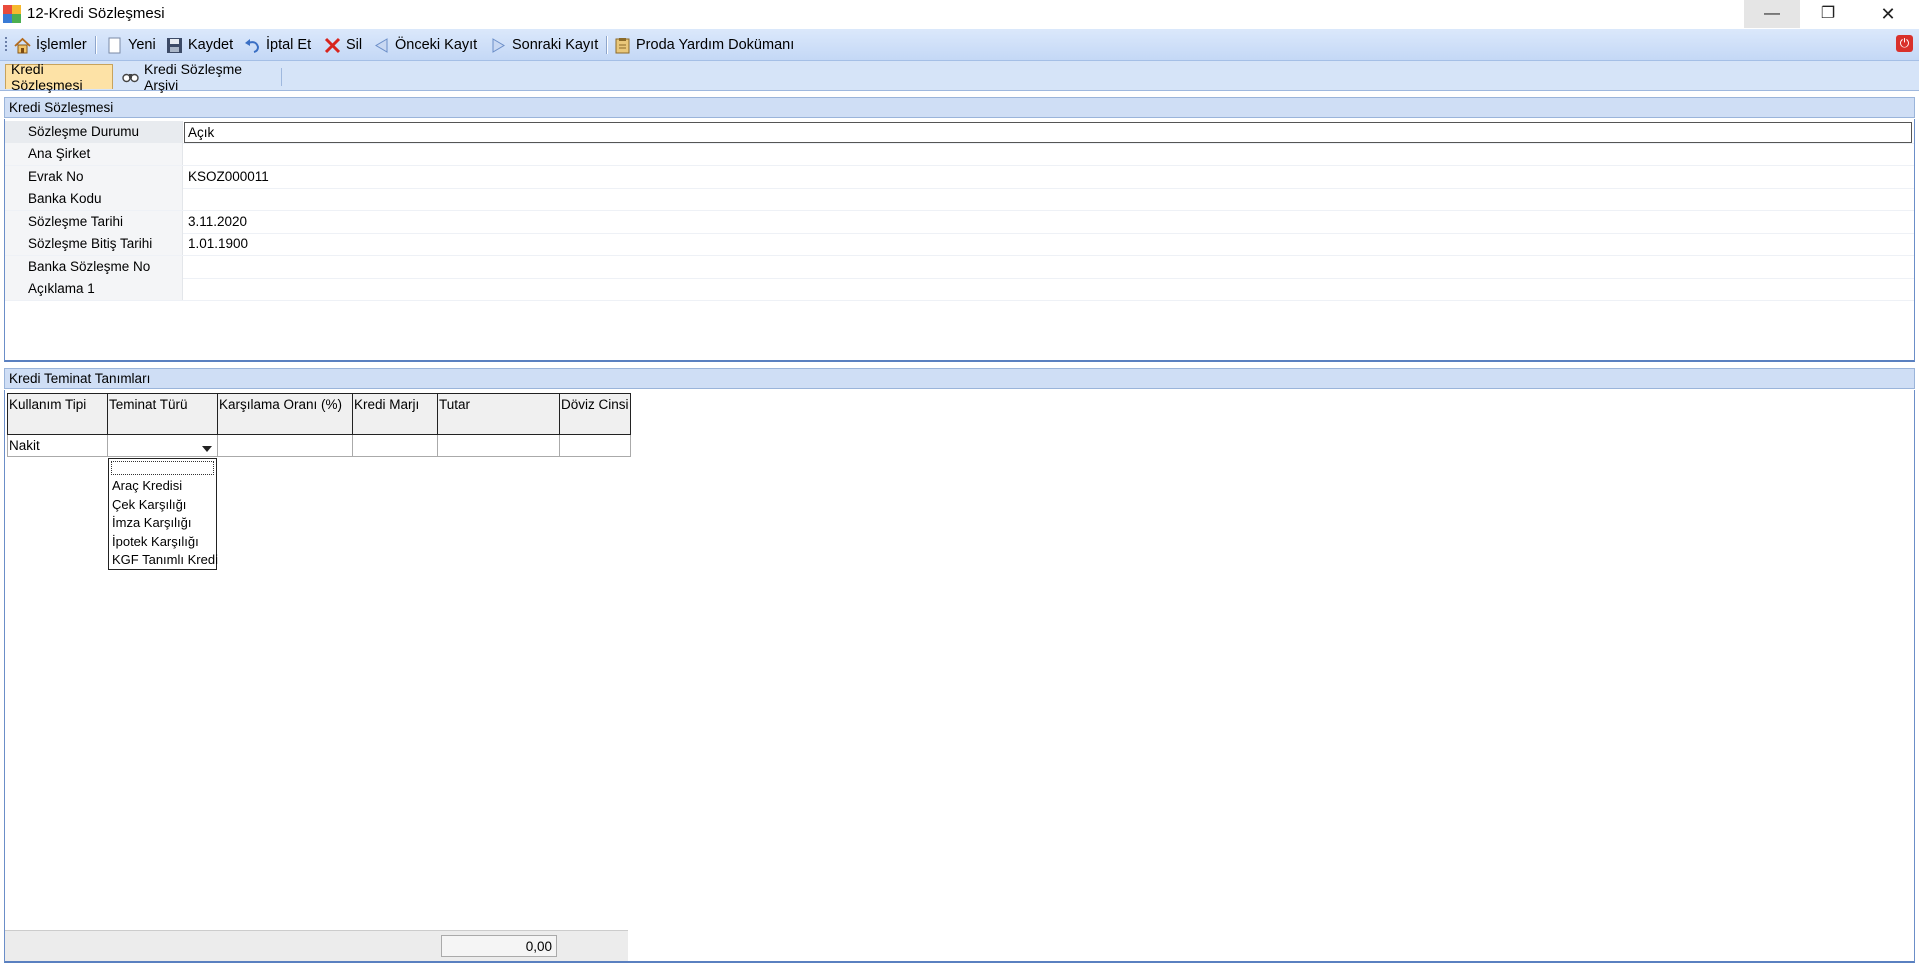 The height and width of the screenshot is (965, 1919). I want to click on tab-strip: Kredi Sözleşmesi Kredi Sözleşme Arşivi, so click(959, 77).